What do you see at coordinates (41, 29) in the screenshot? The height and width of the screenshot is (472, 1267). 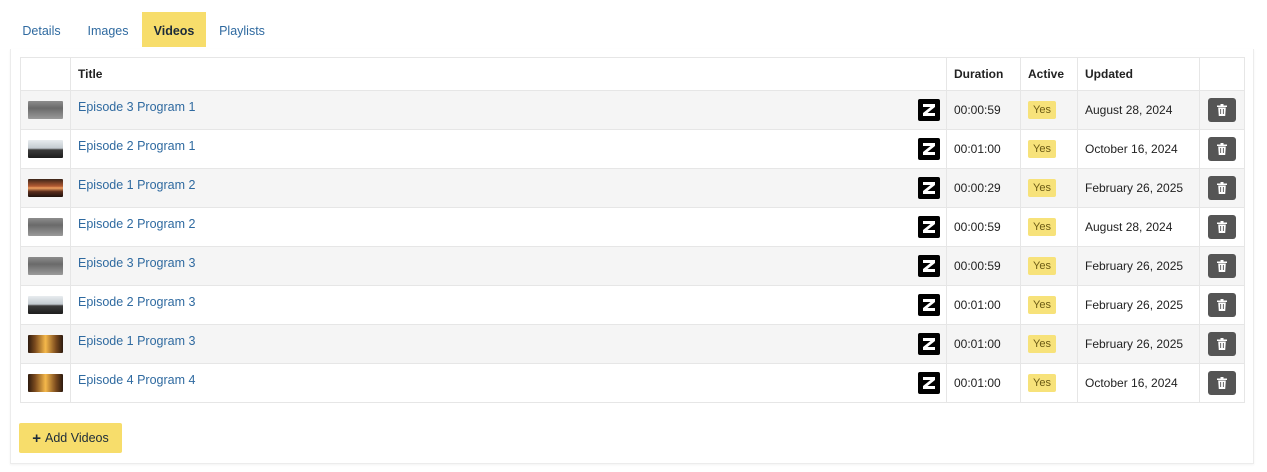 I see `tab-details: Details` at bounding box center [41, 29].